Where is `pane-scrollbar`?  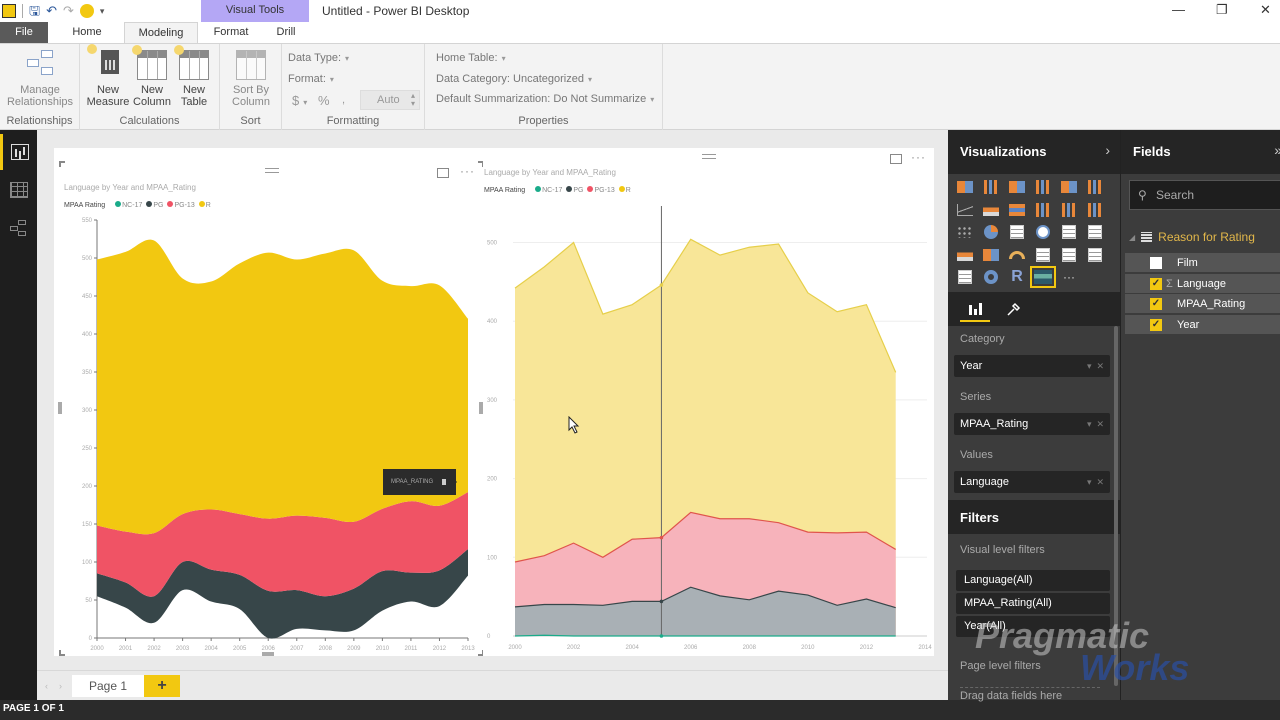
pane-scrollbar is located at coordinates (1116, 506).